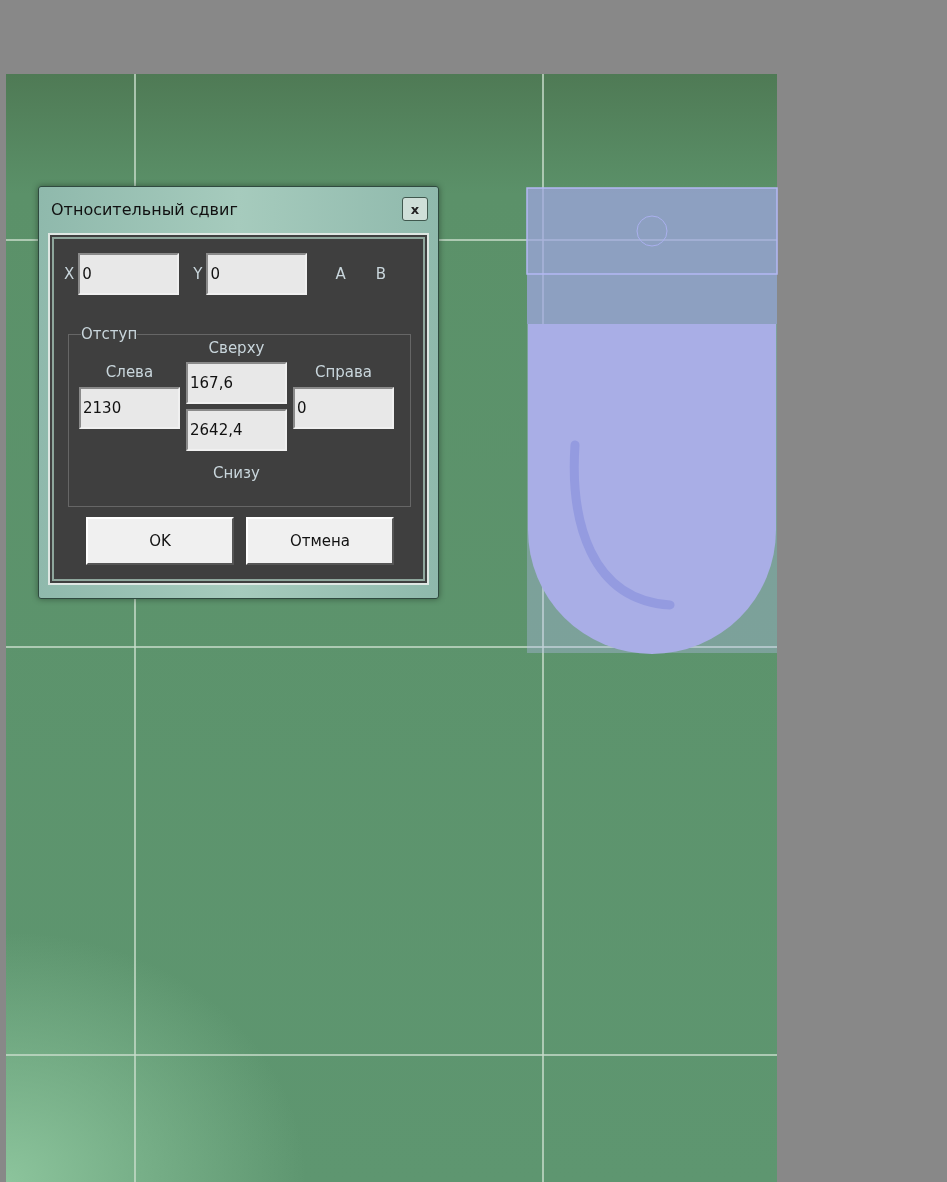 The width and height of the screenshot is (947, 1182). I want to click on top-label: Сверху, so click(236, 348).